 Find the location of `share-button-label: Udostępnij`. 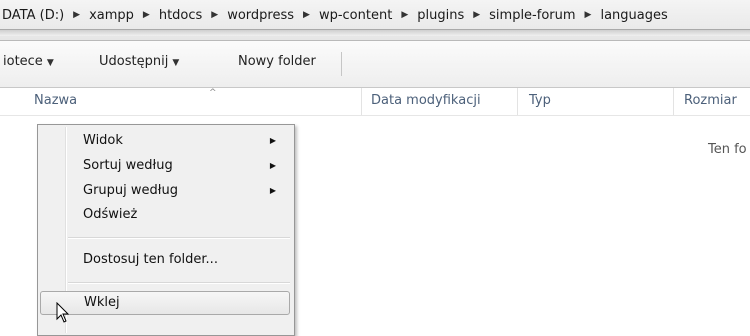

share-button-label: Udostępnij is located at coordinates (134, 61).